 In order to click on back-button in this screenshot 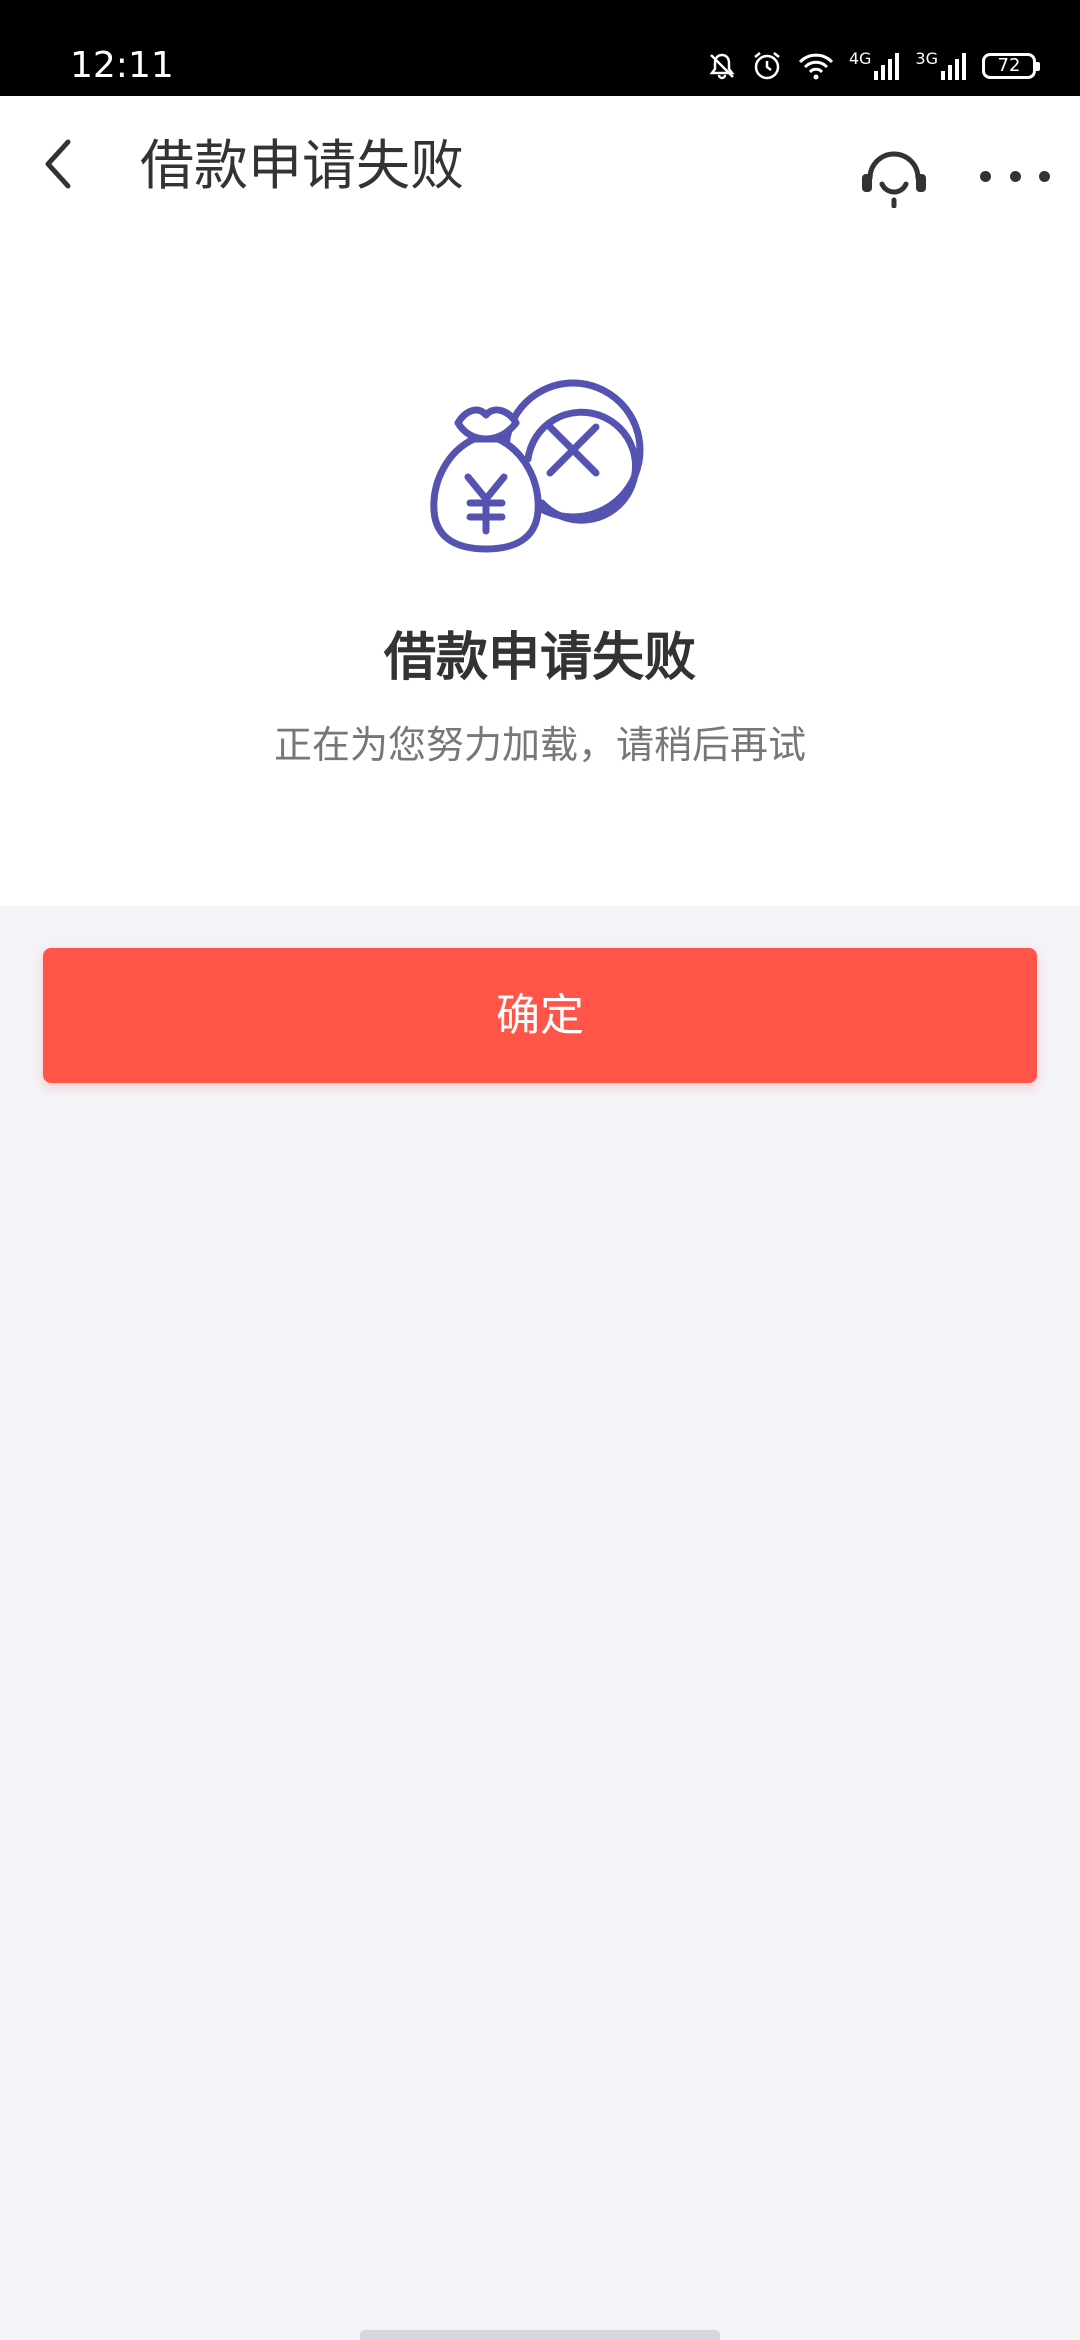, I will do `click(58, 164)`.